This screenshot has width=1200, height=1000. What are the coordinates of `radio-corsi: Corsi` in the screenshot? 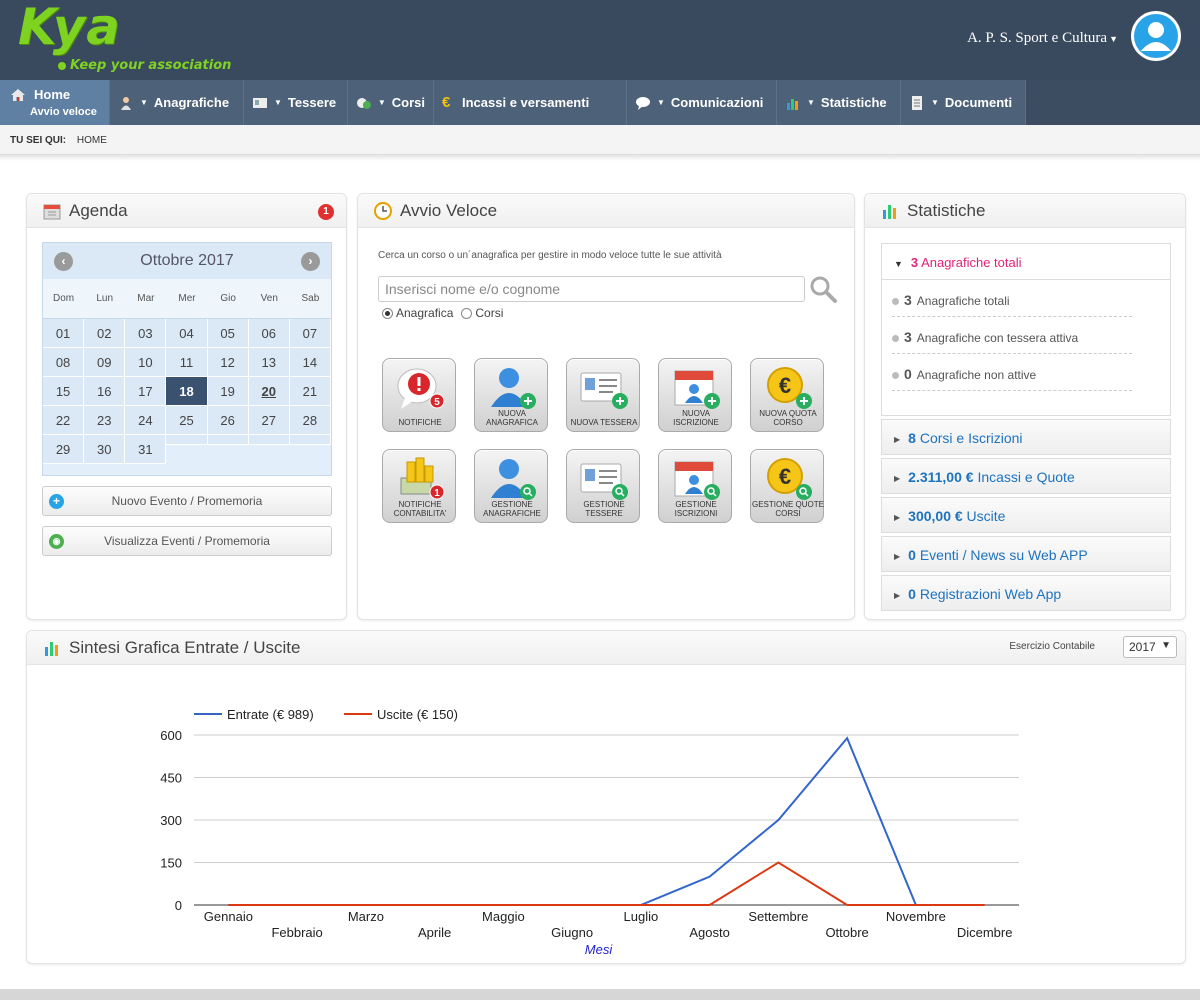 It's located at (482, 313).